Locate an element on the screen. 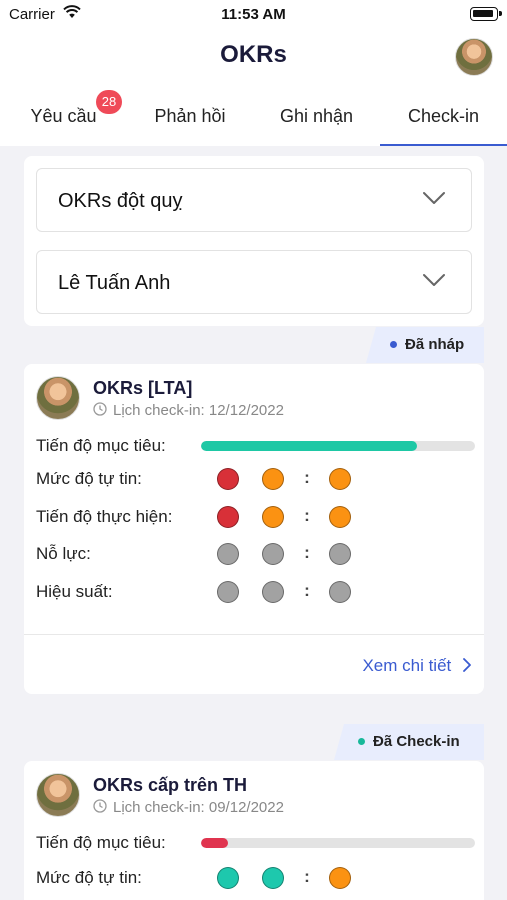  status-bar: Carrier 11:53 AM is located at coordinates (253, 14).